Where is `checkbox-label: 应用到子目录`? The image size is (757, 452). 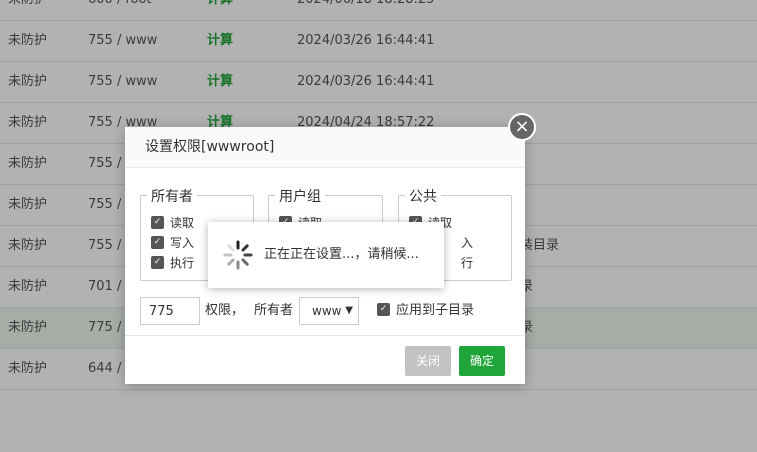
checkbox-label: 应用到子目录 is located at coordinates (435, 310).